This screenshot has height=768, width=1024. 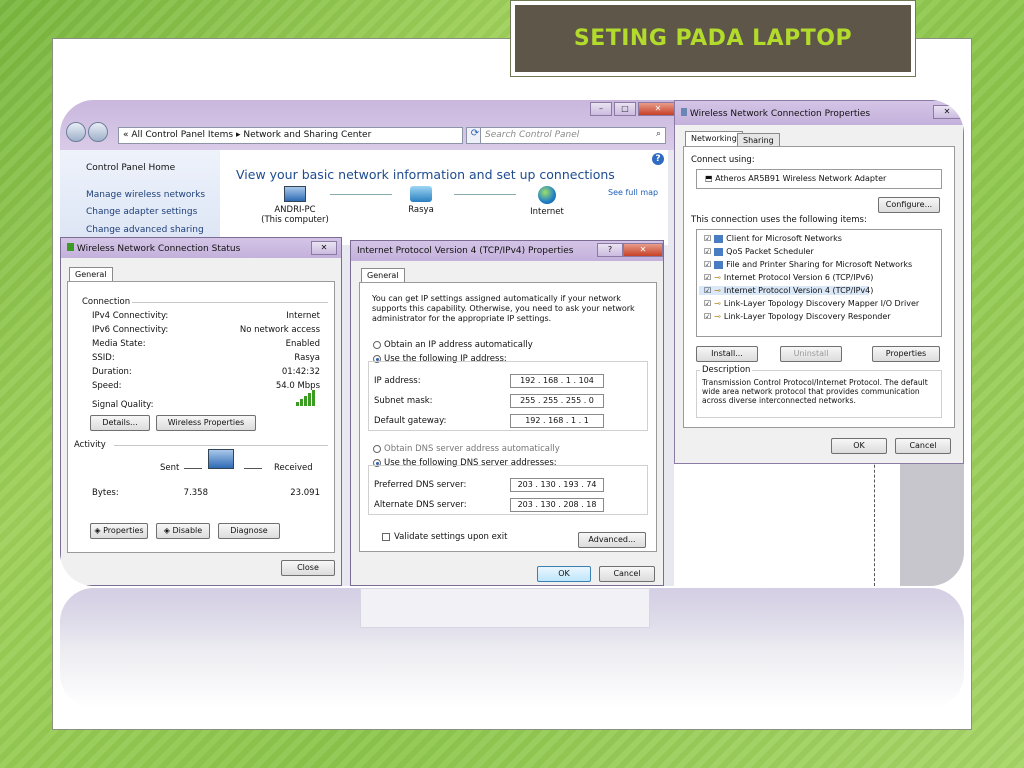 I want to click on list-item-selected: ☑ ⊸ Internet Protocol Version 4 (TCP/IPv4), so click(x=786, y=290).